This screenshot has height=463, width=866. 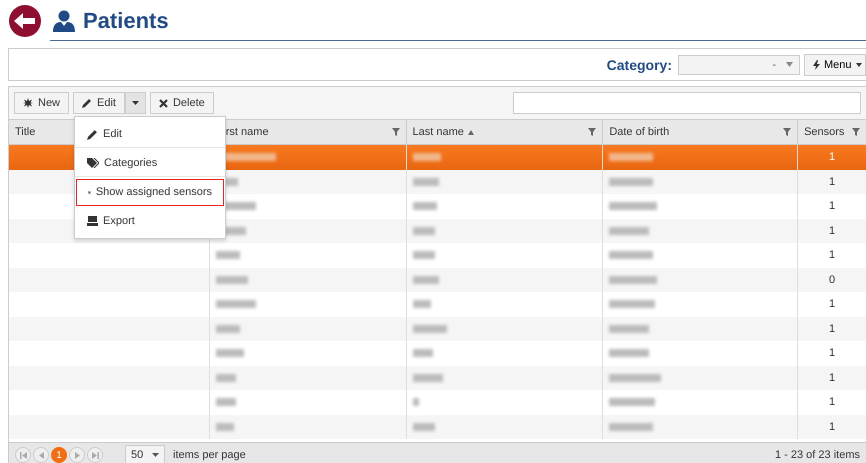 I want to click on menu-item: Show assigned sensors, so click(x=150, y=192).